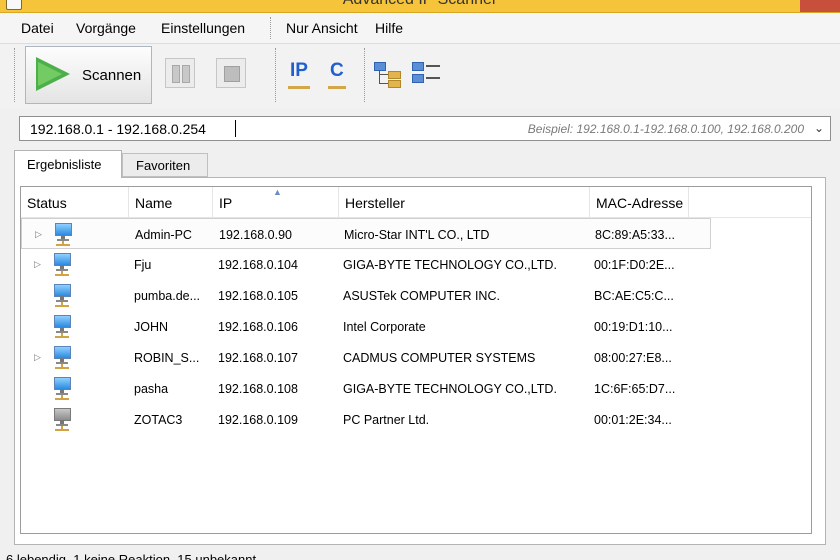 The image size is (840, 560). What do you see at coordinates (464, 202) in the screenshot?
I see `column-hersteller: Hersteller` at bounding box center [464, 202].